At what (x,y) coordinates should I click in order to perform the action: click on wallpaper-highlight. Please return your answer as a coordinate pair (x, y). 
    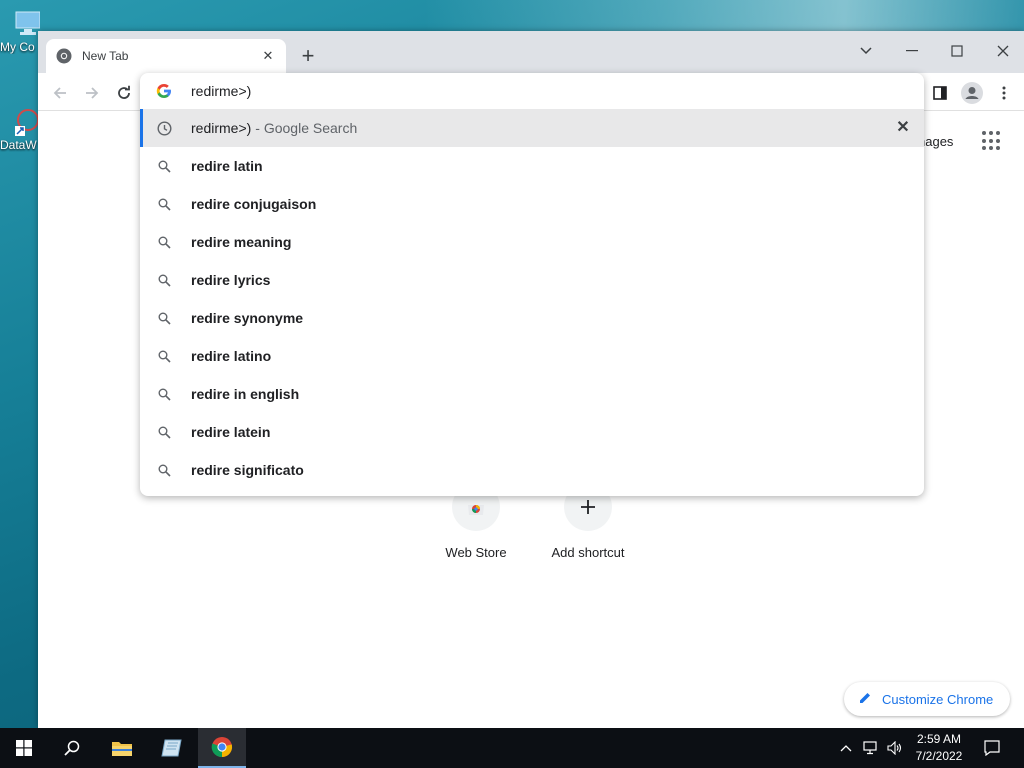
    Looking at the image, I should click on (724, 17).